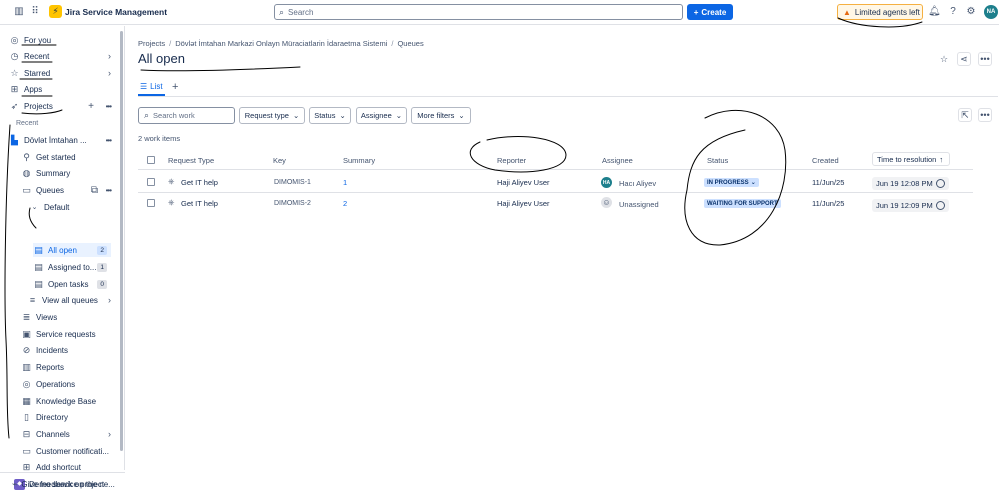 The width and height of the screenshot is (999, 495). What do you see at coordinates (991, 12) in the screenshot?
I see `user-avatar: NA` at bounding box center [991, 12].